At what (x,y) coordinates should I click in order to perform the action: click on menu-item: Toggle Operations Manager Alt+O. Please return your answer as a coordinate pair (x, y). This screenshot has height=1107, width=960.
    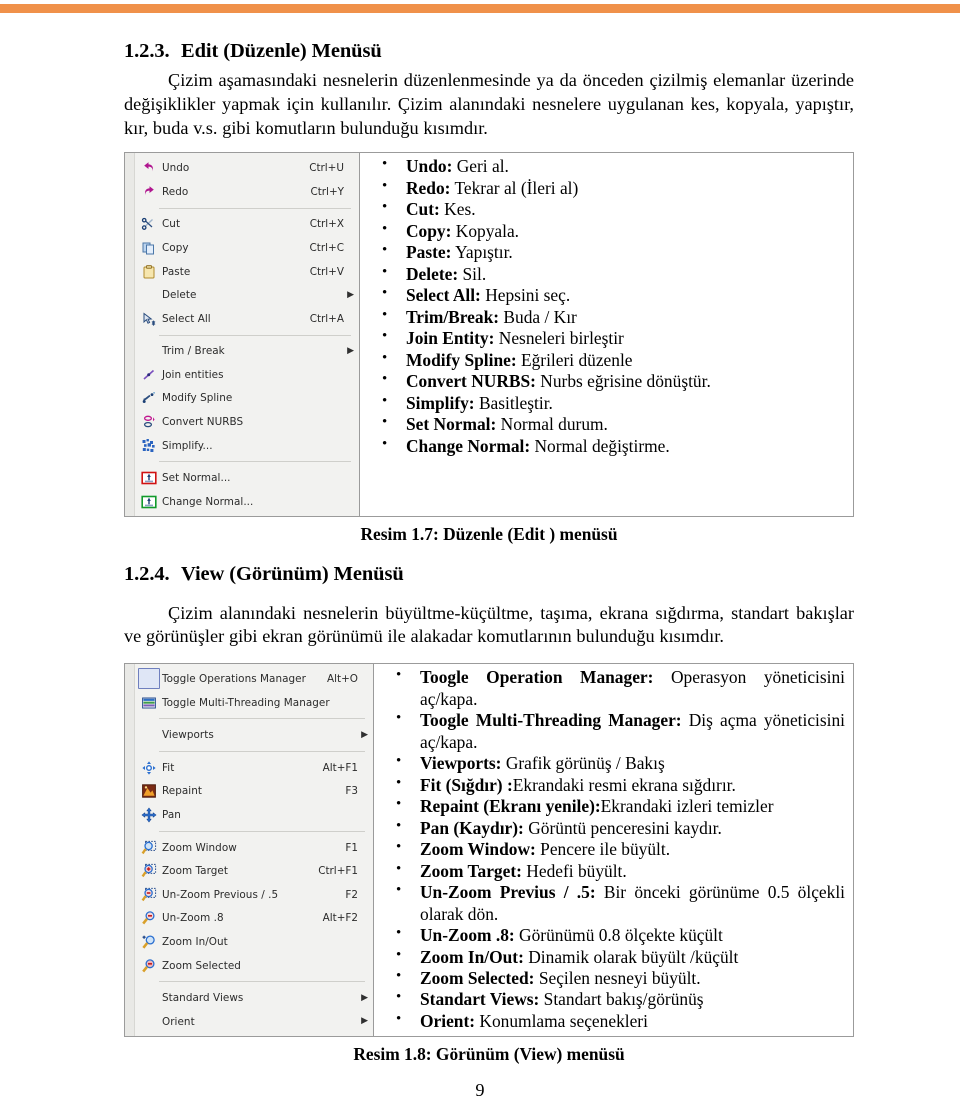
    Looking at the image, I should click on (254, 679).